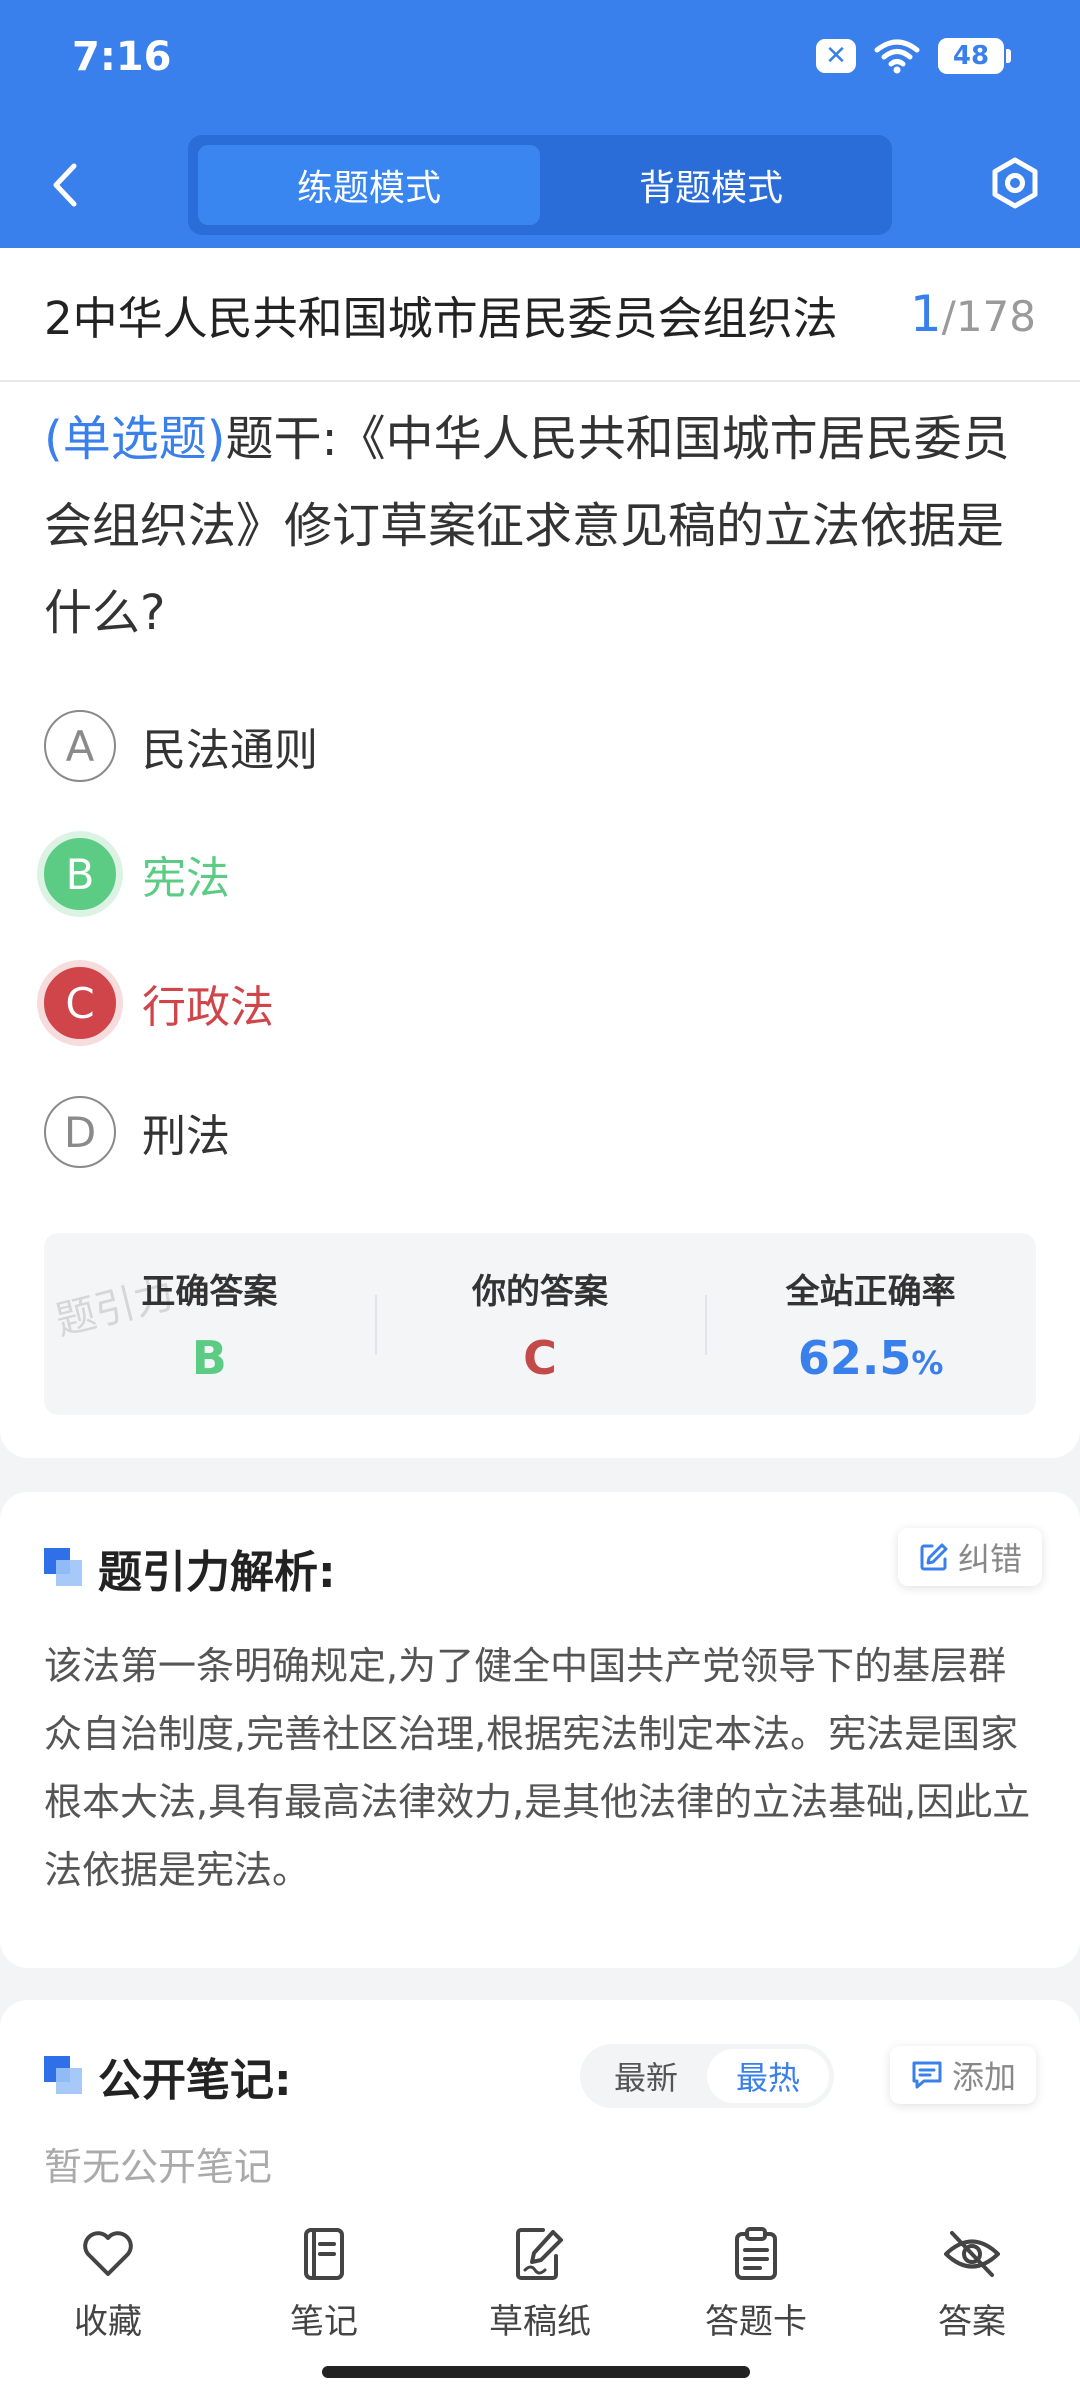  Describe the element at coordinates (711, 185) in the screenshot. I see `tab-recite-mode: 背题模式` at that location.